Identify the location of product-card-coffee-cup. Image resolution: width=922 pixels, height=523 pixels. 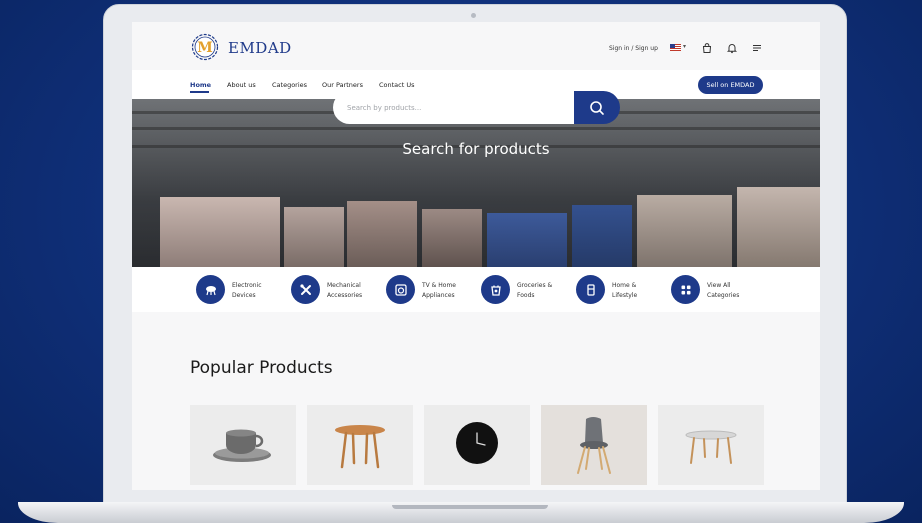
(243, 445).